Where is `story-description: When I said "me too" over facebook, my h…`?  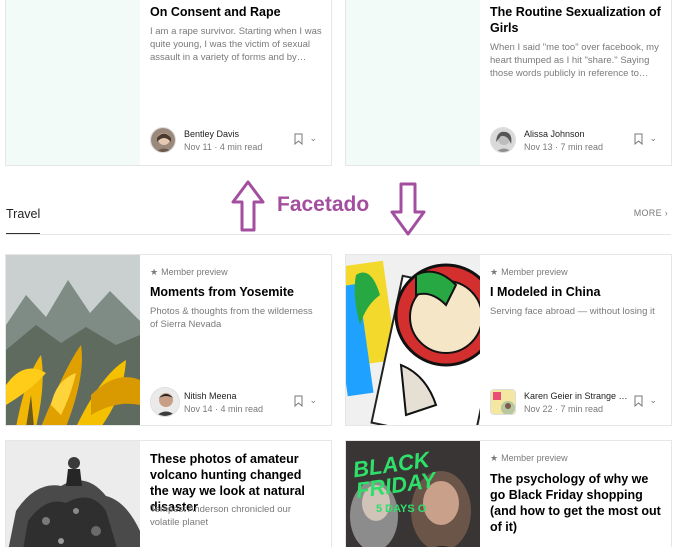
story-description: When I said "me too" over facebook, my h… is located at coordinates (576, 60).